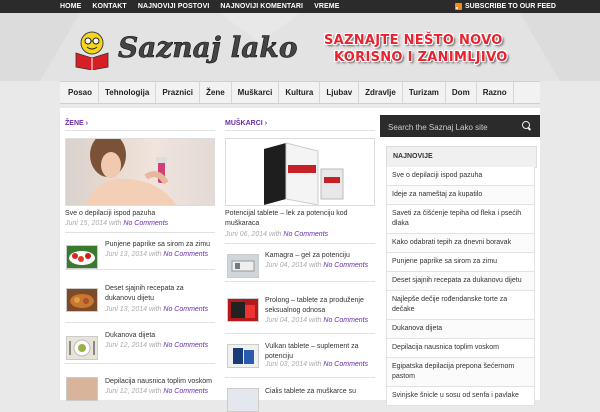  Describe the element at coordinates (70, 6) in the screenshot. I see `topnav-home: HOME` at that location.